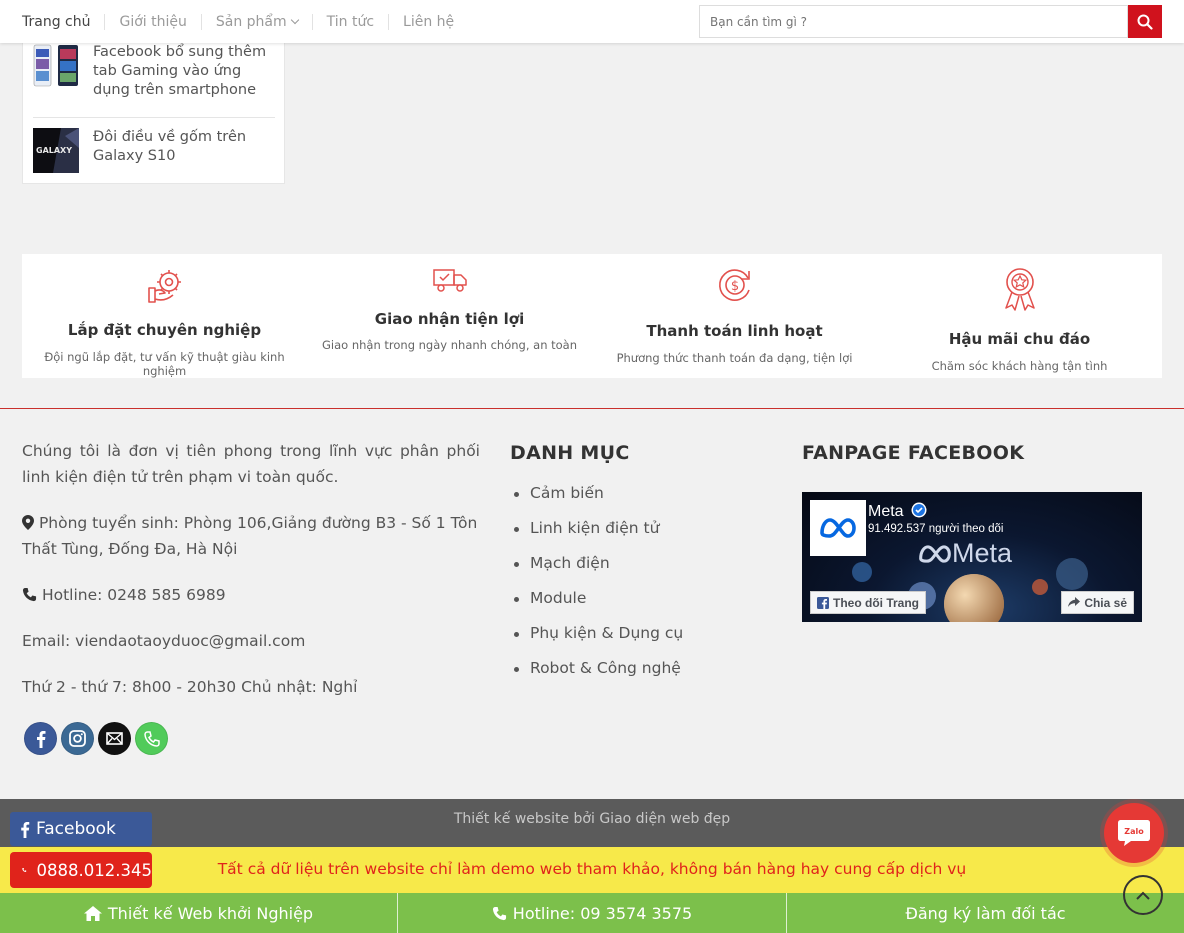 This screenshot has height=933, width=1184. I want to click on social-instagram, so click(77, 738).